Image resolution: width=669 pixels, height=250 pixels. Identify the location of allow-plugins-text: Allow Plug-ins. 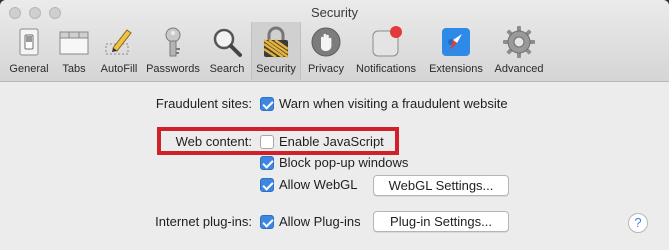
(320, 221).